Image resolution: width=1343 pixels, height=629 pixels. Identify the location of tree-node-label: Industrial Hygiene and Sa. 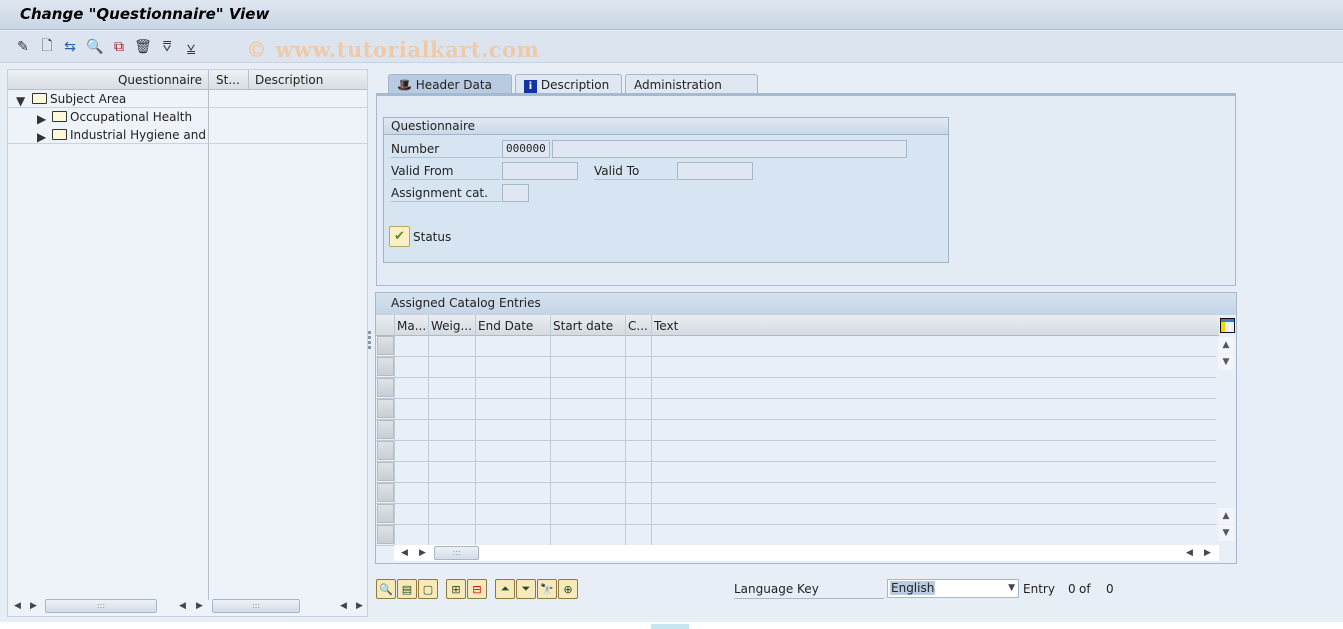
(139, 135).